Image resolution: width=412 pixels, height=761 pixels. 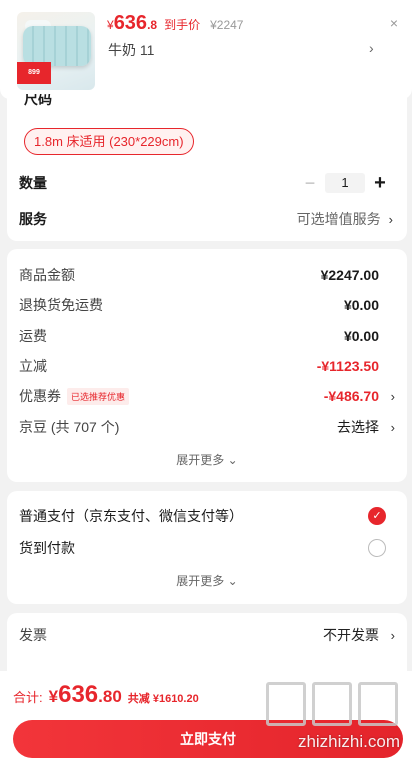 I want to click on amount-row-return-shipping: 退换货免运费 ¥0.00, so click(x=207, y=305).